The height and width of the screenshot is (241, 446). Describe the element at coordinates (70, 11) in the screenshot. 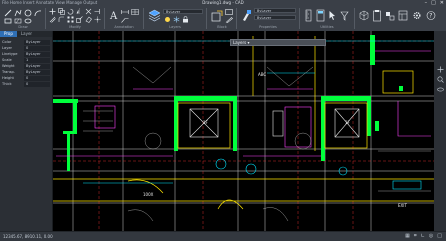

I see `rotate-tool-icon` at that location.